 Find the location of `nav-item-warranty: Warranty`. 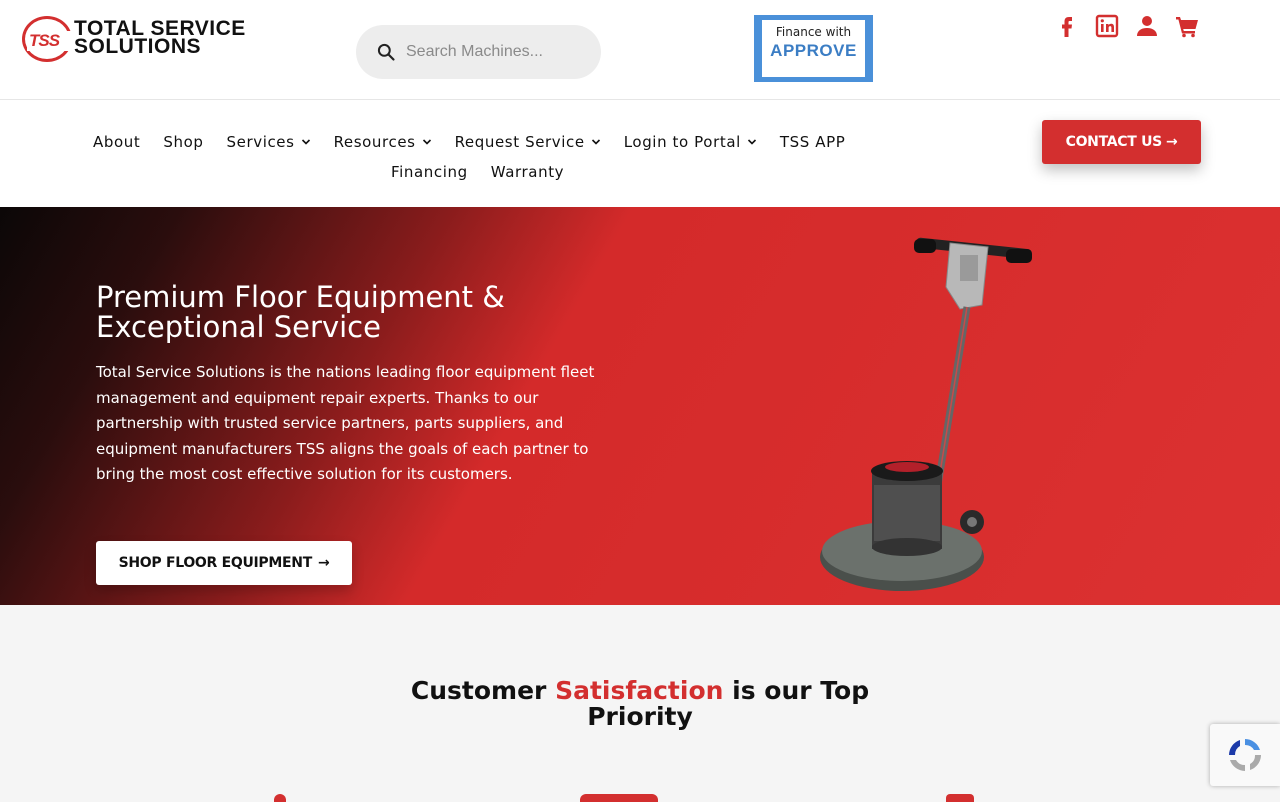

nav-item-warranty: Warranty is located at coordinates (527, 172).